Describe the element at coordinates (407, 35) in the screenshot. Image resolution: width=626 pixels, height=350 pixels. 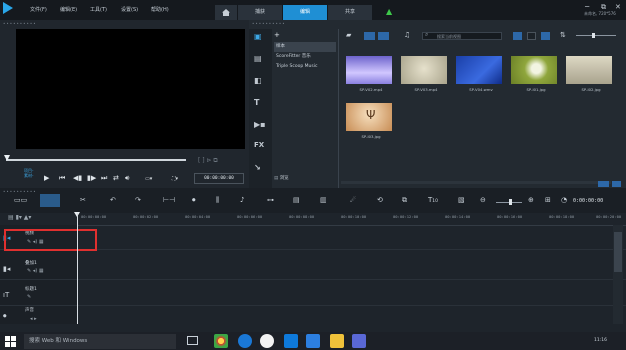
I see `show-audio-icon: ♫` at that location.